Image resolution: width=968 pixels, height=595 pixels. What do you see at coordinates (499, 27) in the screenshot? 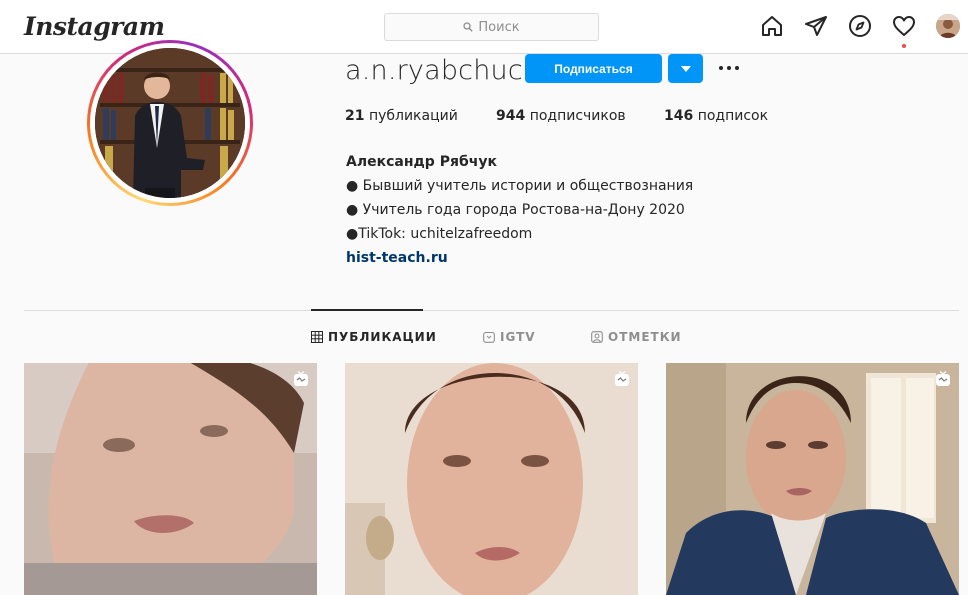
I see `search-placeholder: Поиск` at bounding box center [499, 27].